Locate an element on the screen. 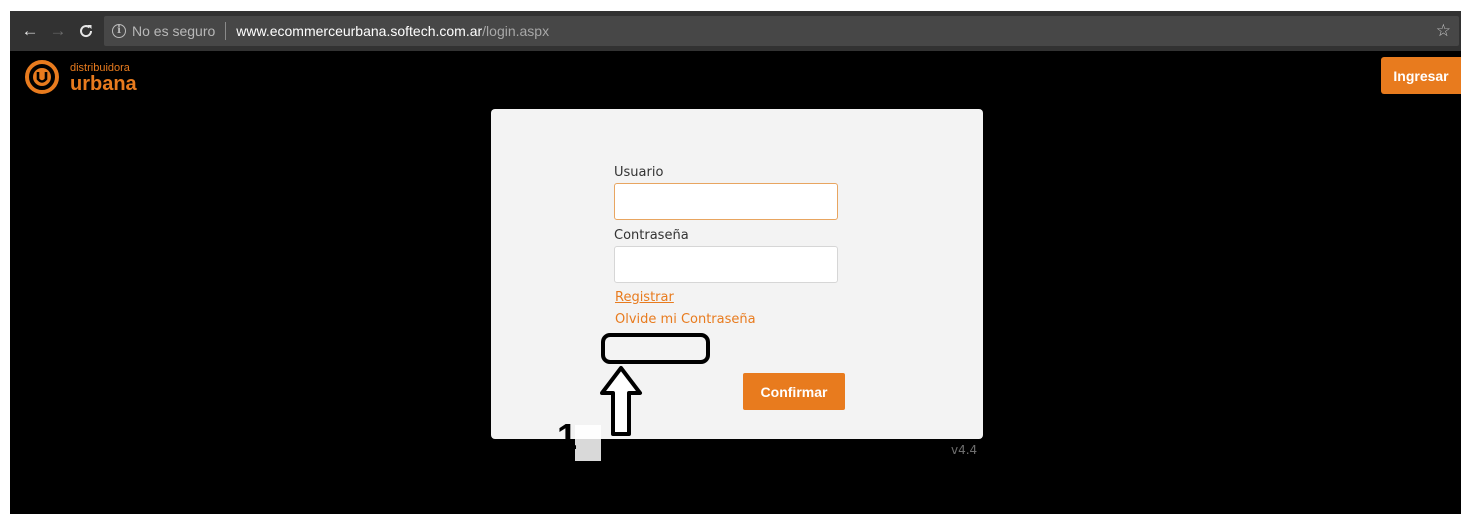 The image size is (1461, 514). urbana-logo: distribuidora urbana is located at coordinates (81, 77).